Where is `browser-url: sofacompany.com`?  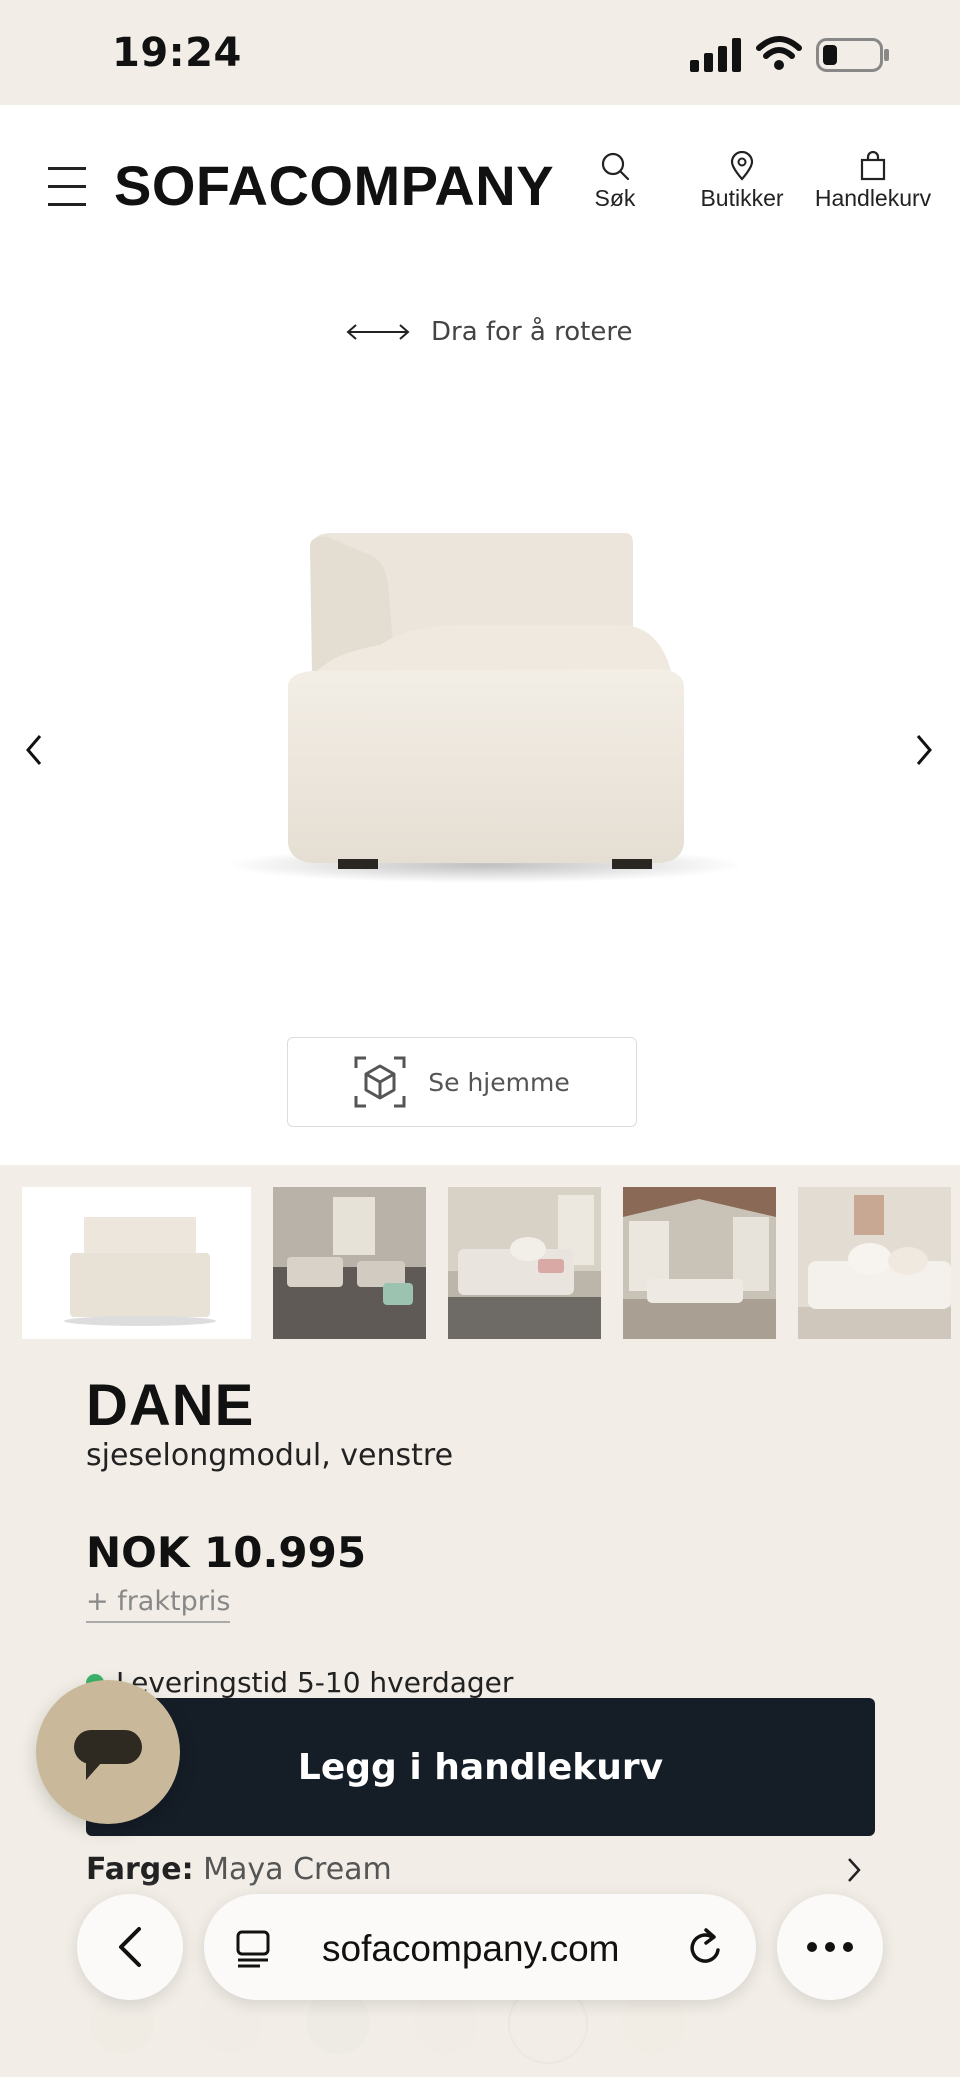 browser-url: sofacompany.com is located at coordinates (471, 1948).